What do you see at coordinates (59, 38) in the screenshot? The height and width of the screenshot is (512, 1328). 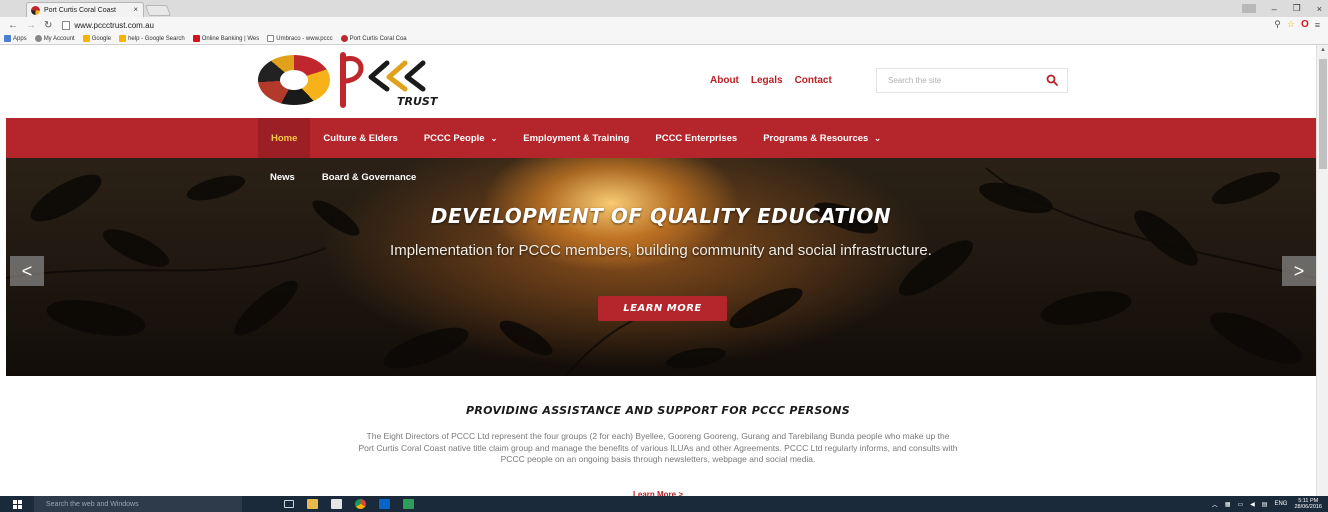 I see `bookmark-label: My Account` at bounding box center [59, 38].